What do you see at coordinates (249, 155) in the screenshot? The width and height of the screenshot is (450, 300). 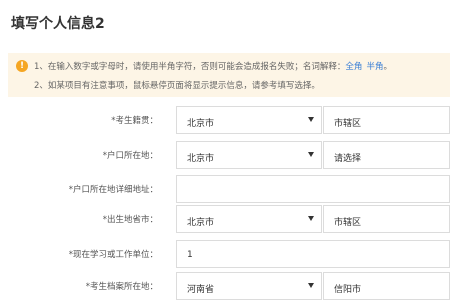 I see `hukou-province-select: 北京市` at bounding box center [249, 155].